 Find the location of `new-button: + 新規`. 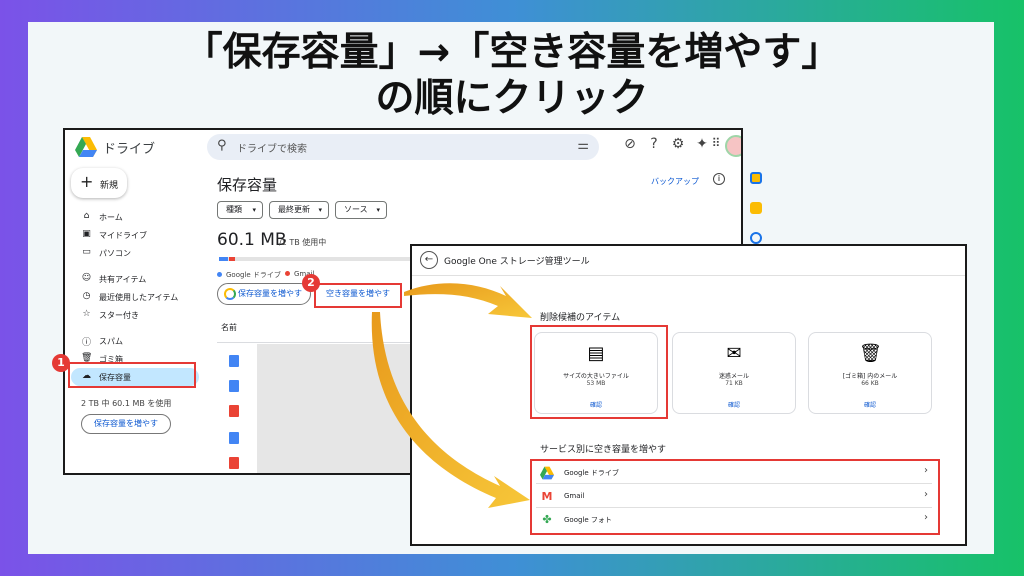

new-button: + 新規 is located at coordinates (99, 183).